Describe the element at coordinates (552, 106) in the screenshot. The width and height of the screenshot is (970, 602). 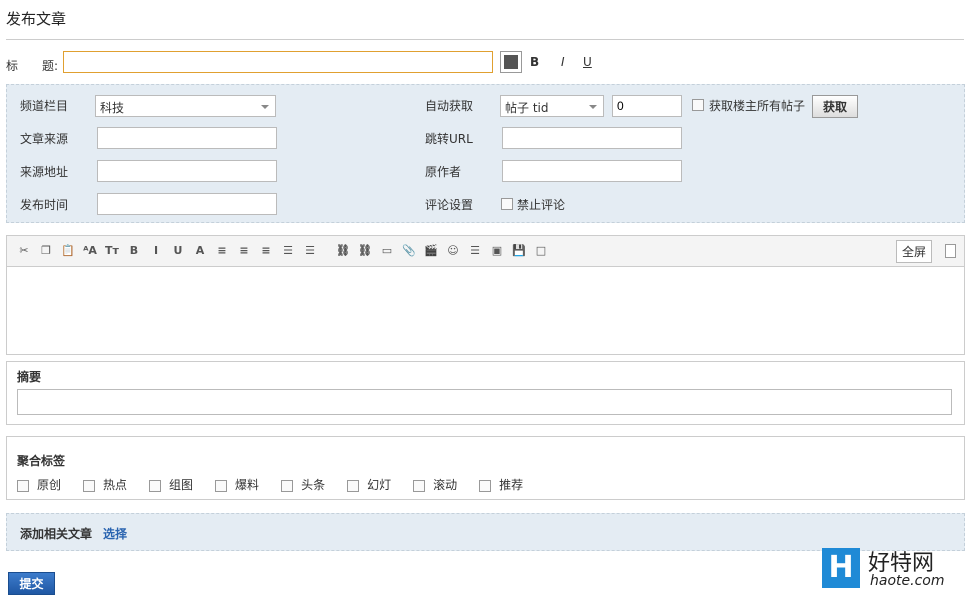
I see `fetch-type-select: 帖子 tid` at that location.